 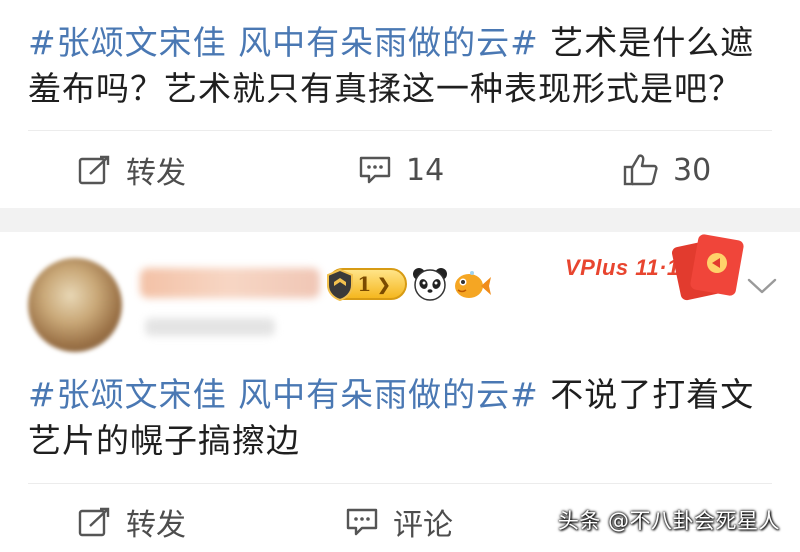 I want to click on watermark: 头条 @不八卦会死星人, so click(x=668, y=521).